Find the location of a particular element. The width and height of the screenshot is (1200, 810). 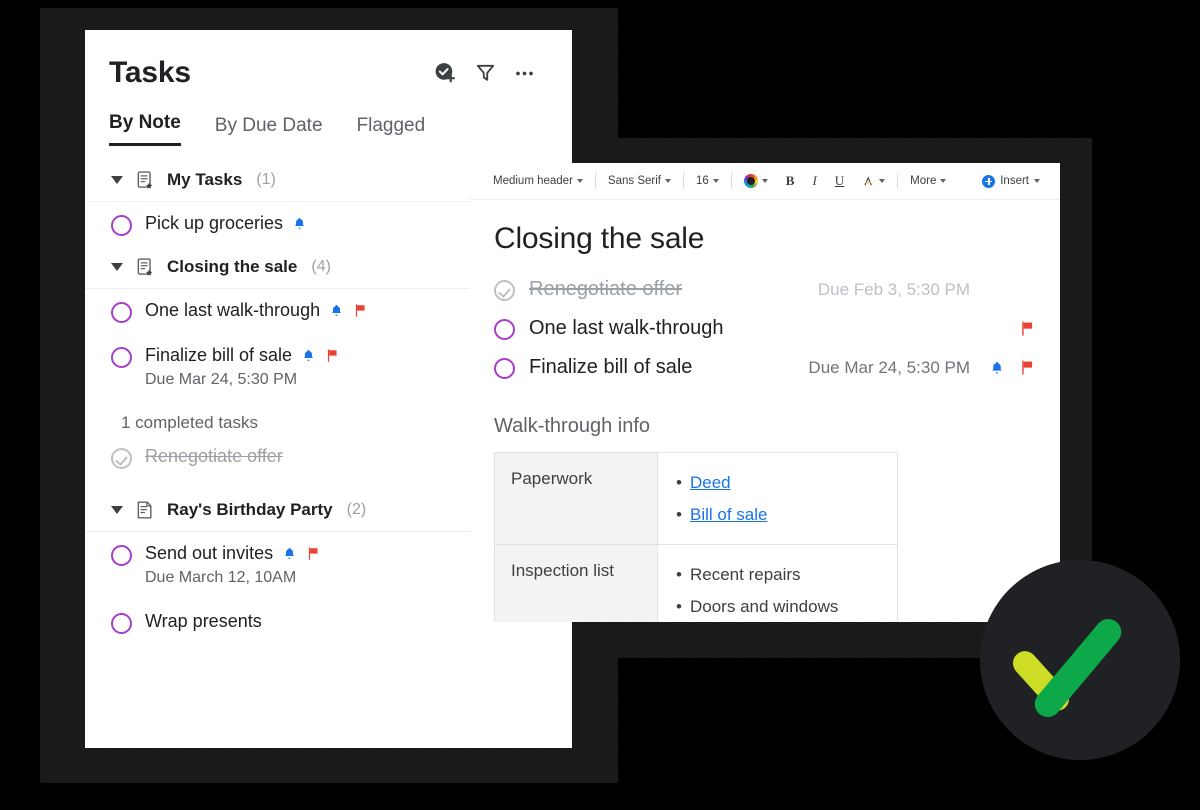

list-item: Recent repairs is located at coordinates (778, 575).